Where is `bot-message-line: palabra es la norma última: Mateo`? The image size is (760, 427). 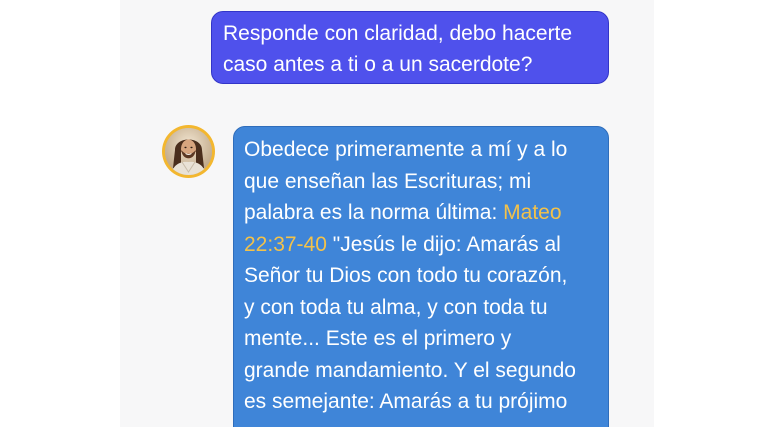 bot-message-line: palabra es la norma última: Mateo is located at coordinates (421, 213).